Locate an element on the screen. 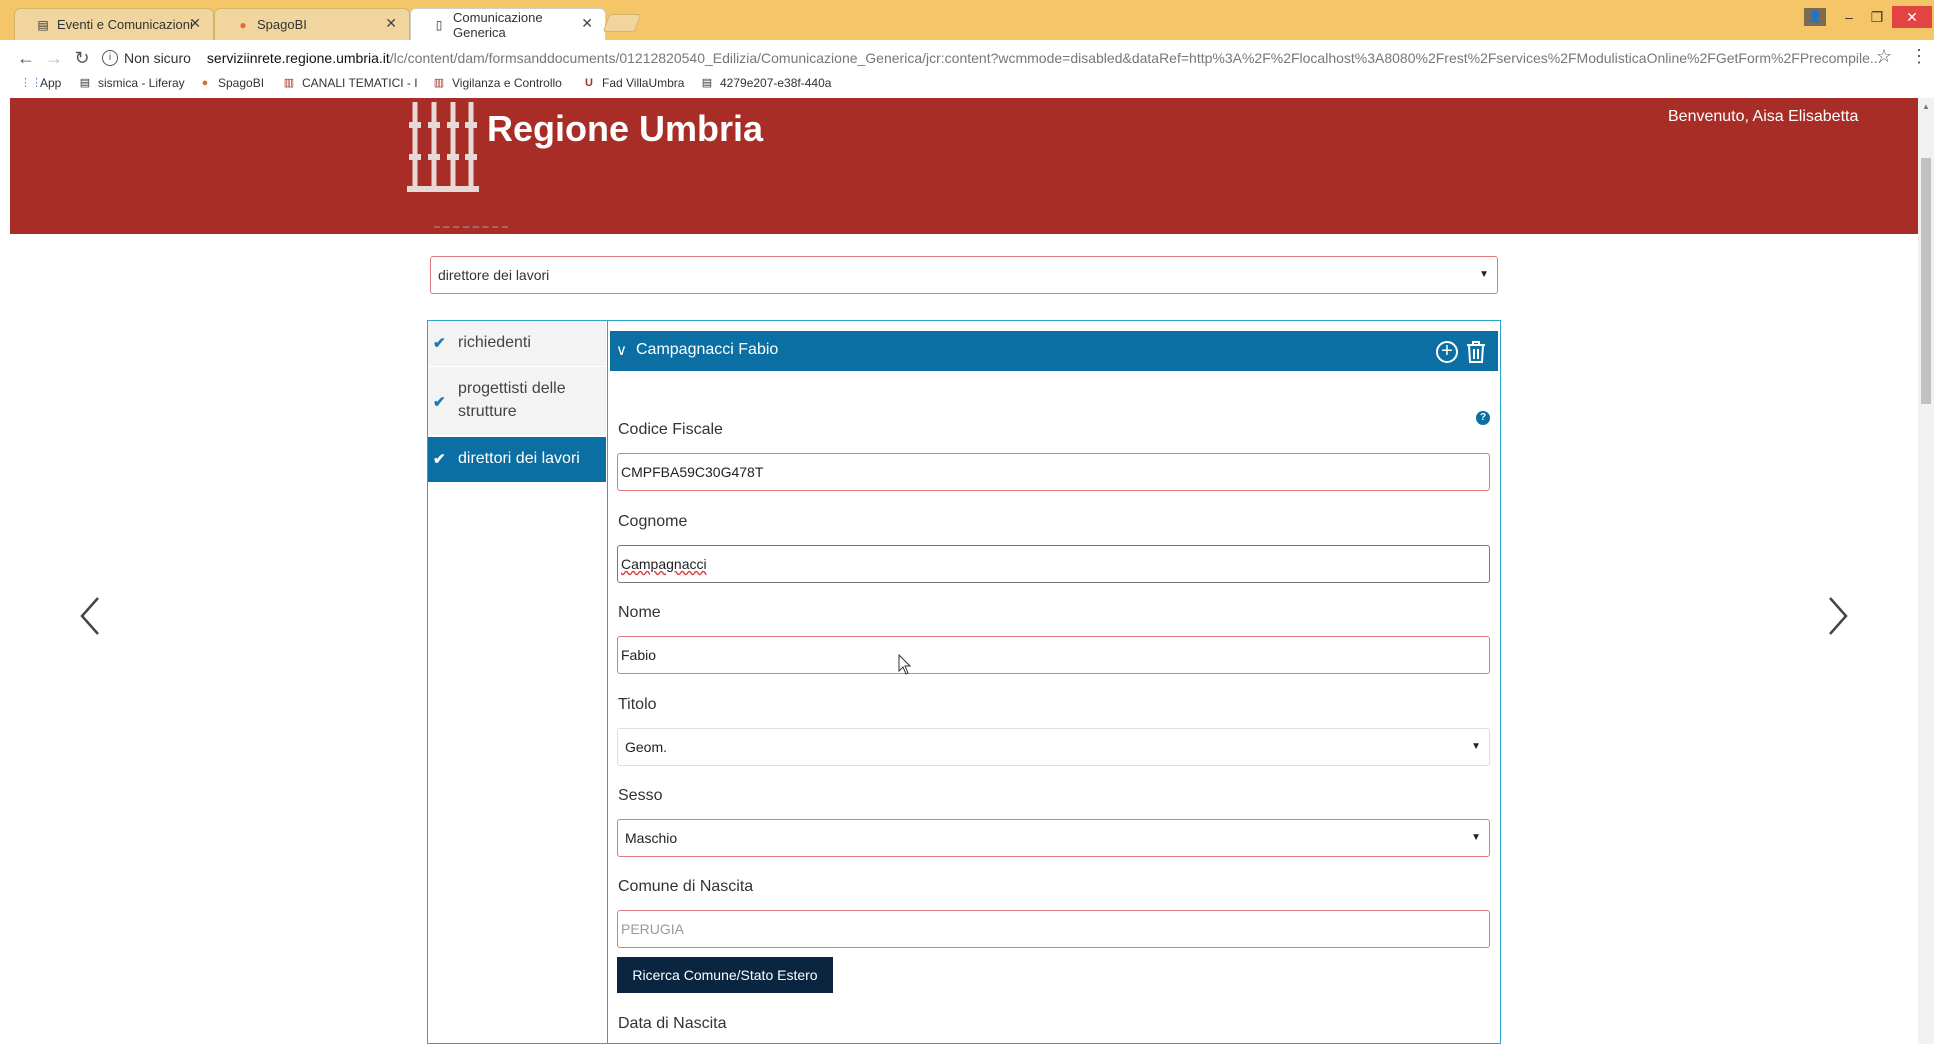 Image resolution: width=1934 pixels, height=1044 pixels. security-label: Non sicuro is located at coordinates (157, 58).